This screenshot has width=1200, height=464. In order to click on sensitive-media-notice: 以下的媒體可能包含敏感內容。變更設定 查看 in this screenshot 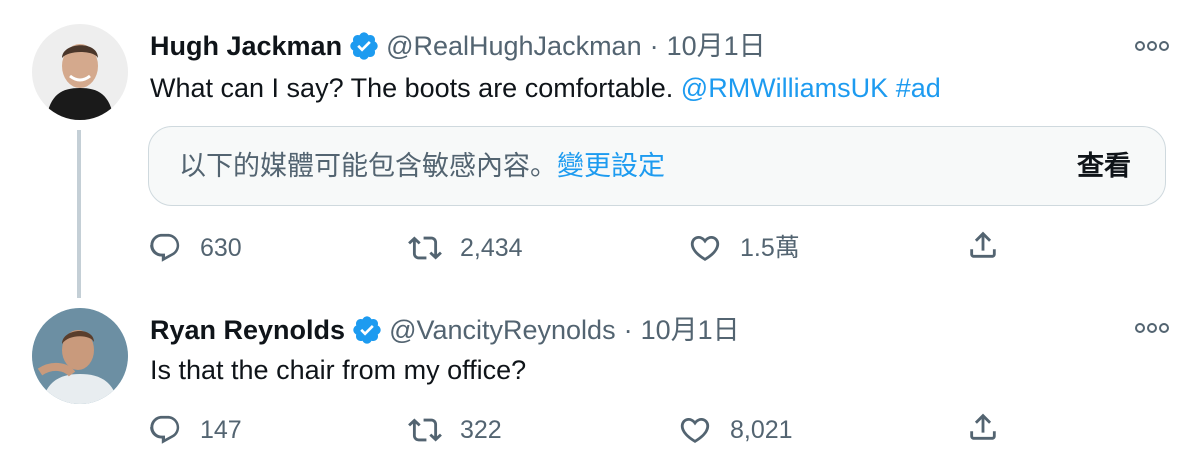, I will do `click(657, 166)`.